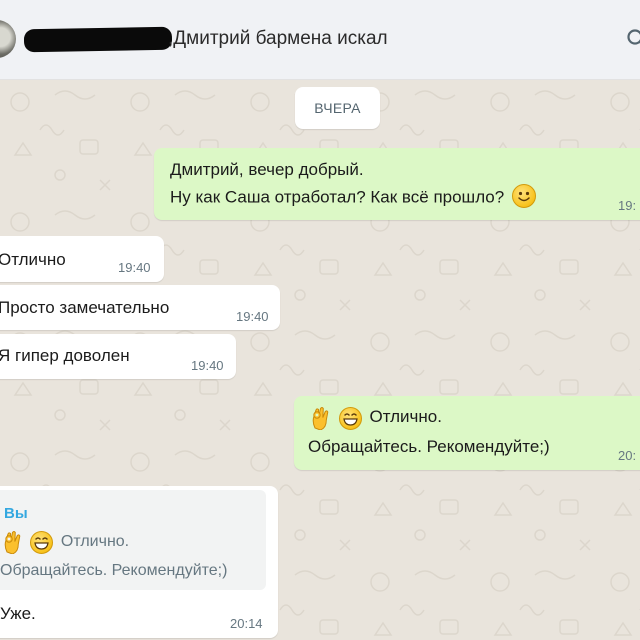 Image resolution: width=640 pixels, height=640 pixels. What do you see at coordinates (405, 417) in the screenshot?
I see `message-line-text: Отлично.` at bounding box center [405, 417].